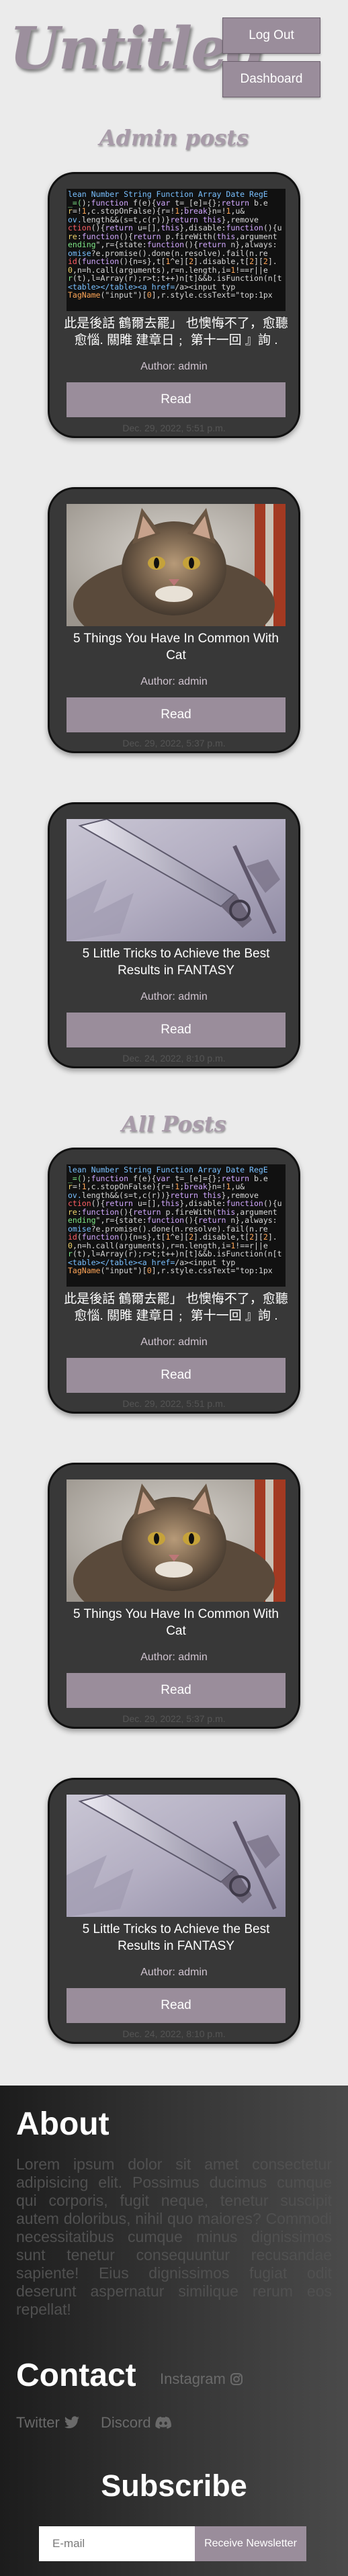  I want to click on discord-link: Discord, so click(136, 2423).